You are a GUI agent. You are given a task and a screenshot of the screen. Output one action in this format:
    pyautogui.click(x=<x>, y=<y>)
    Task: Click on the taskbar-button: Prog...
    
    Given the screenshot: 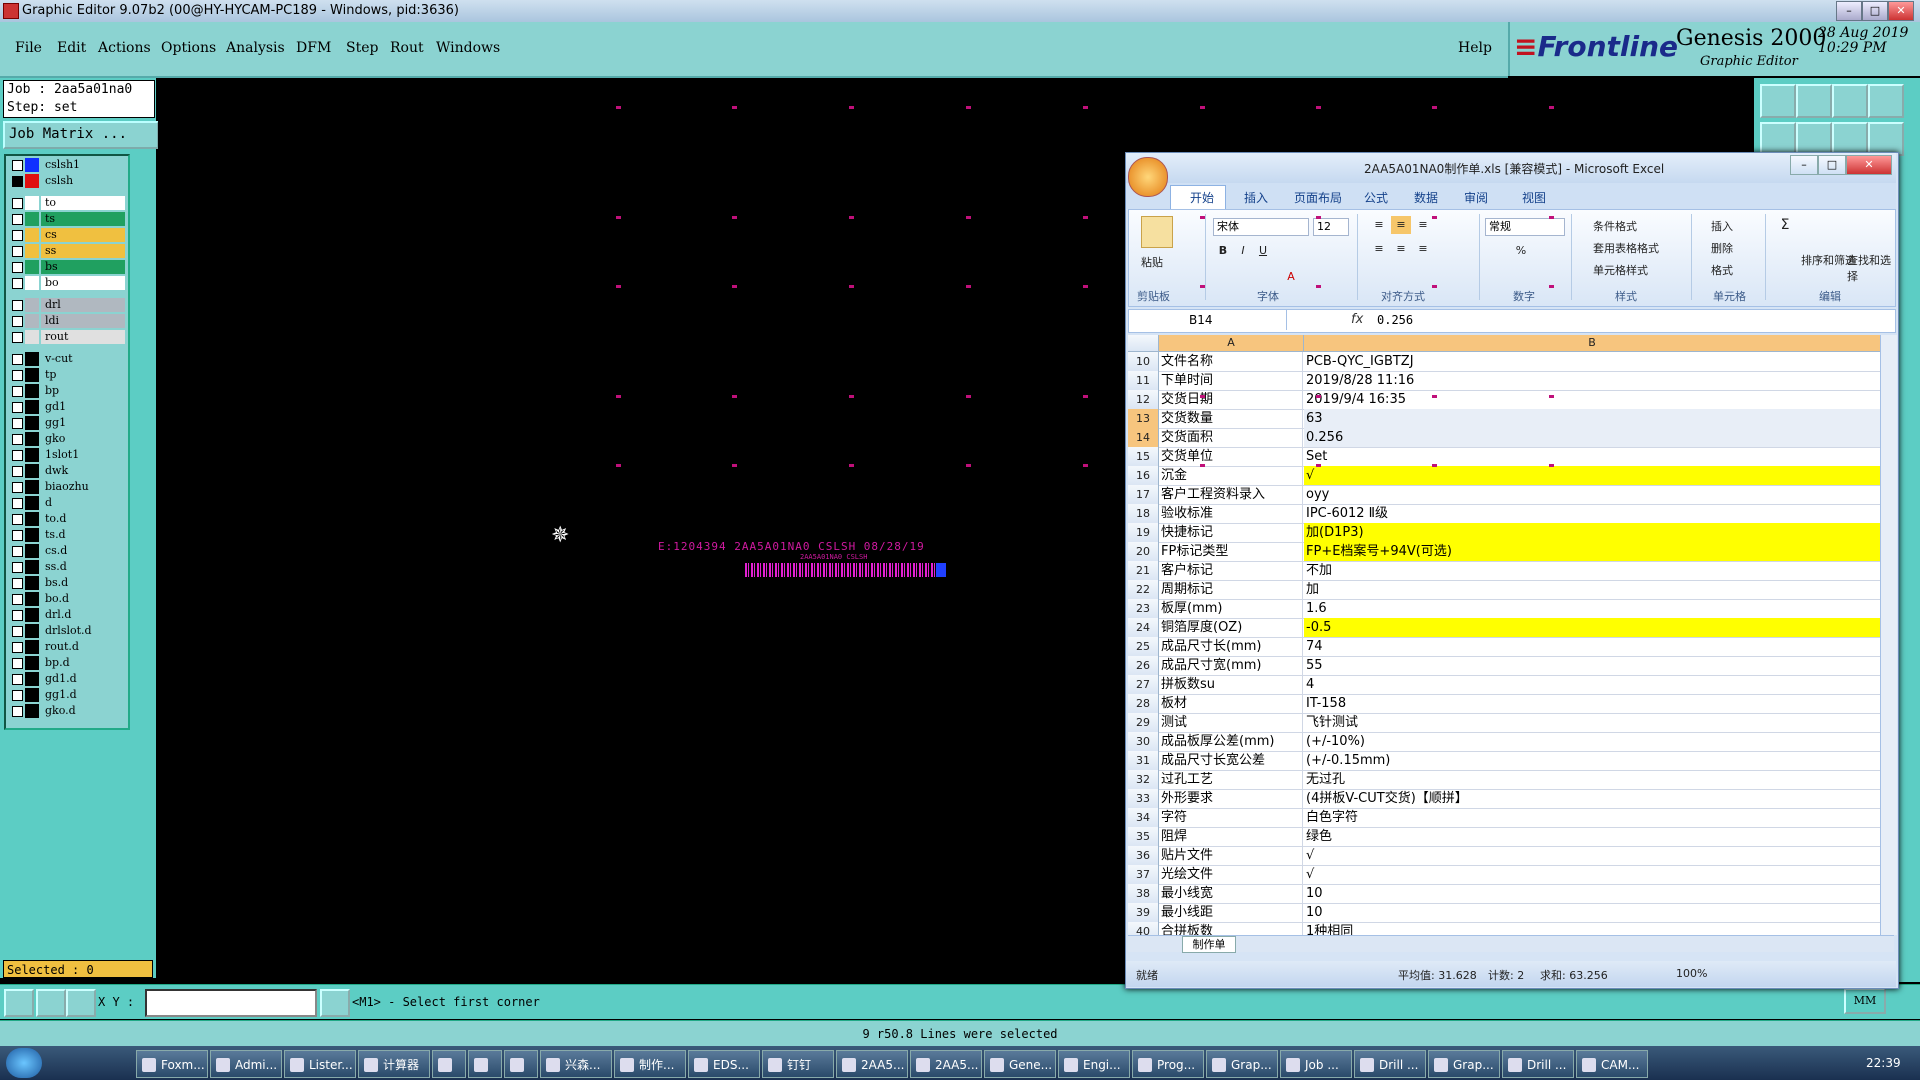 What is the action you would take?
    pyautogui.click(x=1168, y=1064)
    